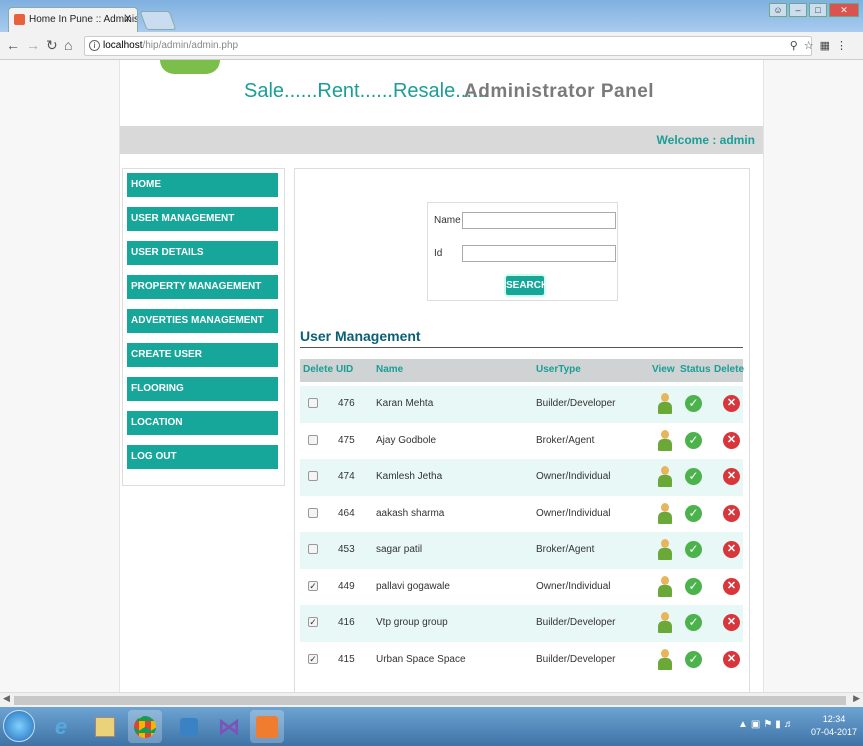 The height and width of the screenshot is (746, 863). Describe the element at coordinates (202, 185) in the screenshot. I see `sidebar-item-home: HOME` at that location.